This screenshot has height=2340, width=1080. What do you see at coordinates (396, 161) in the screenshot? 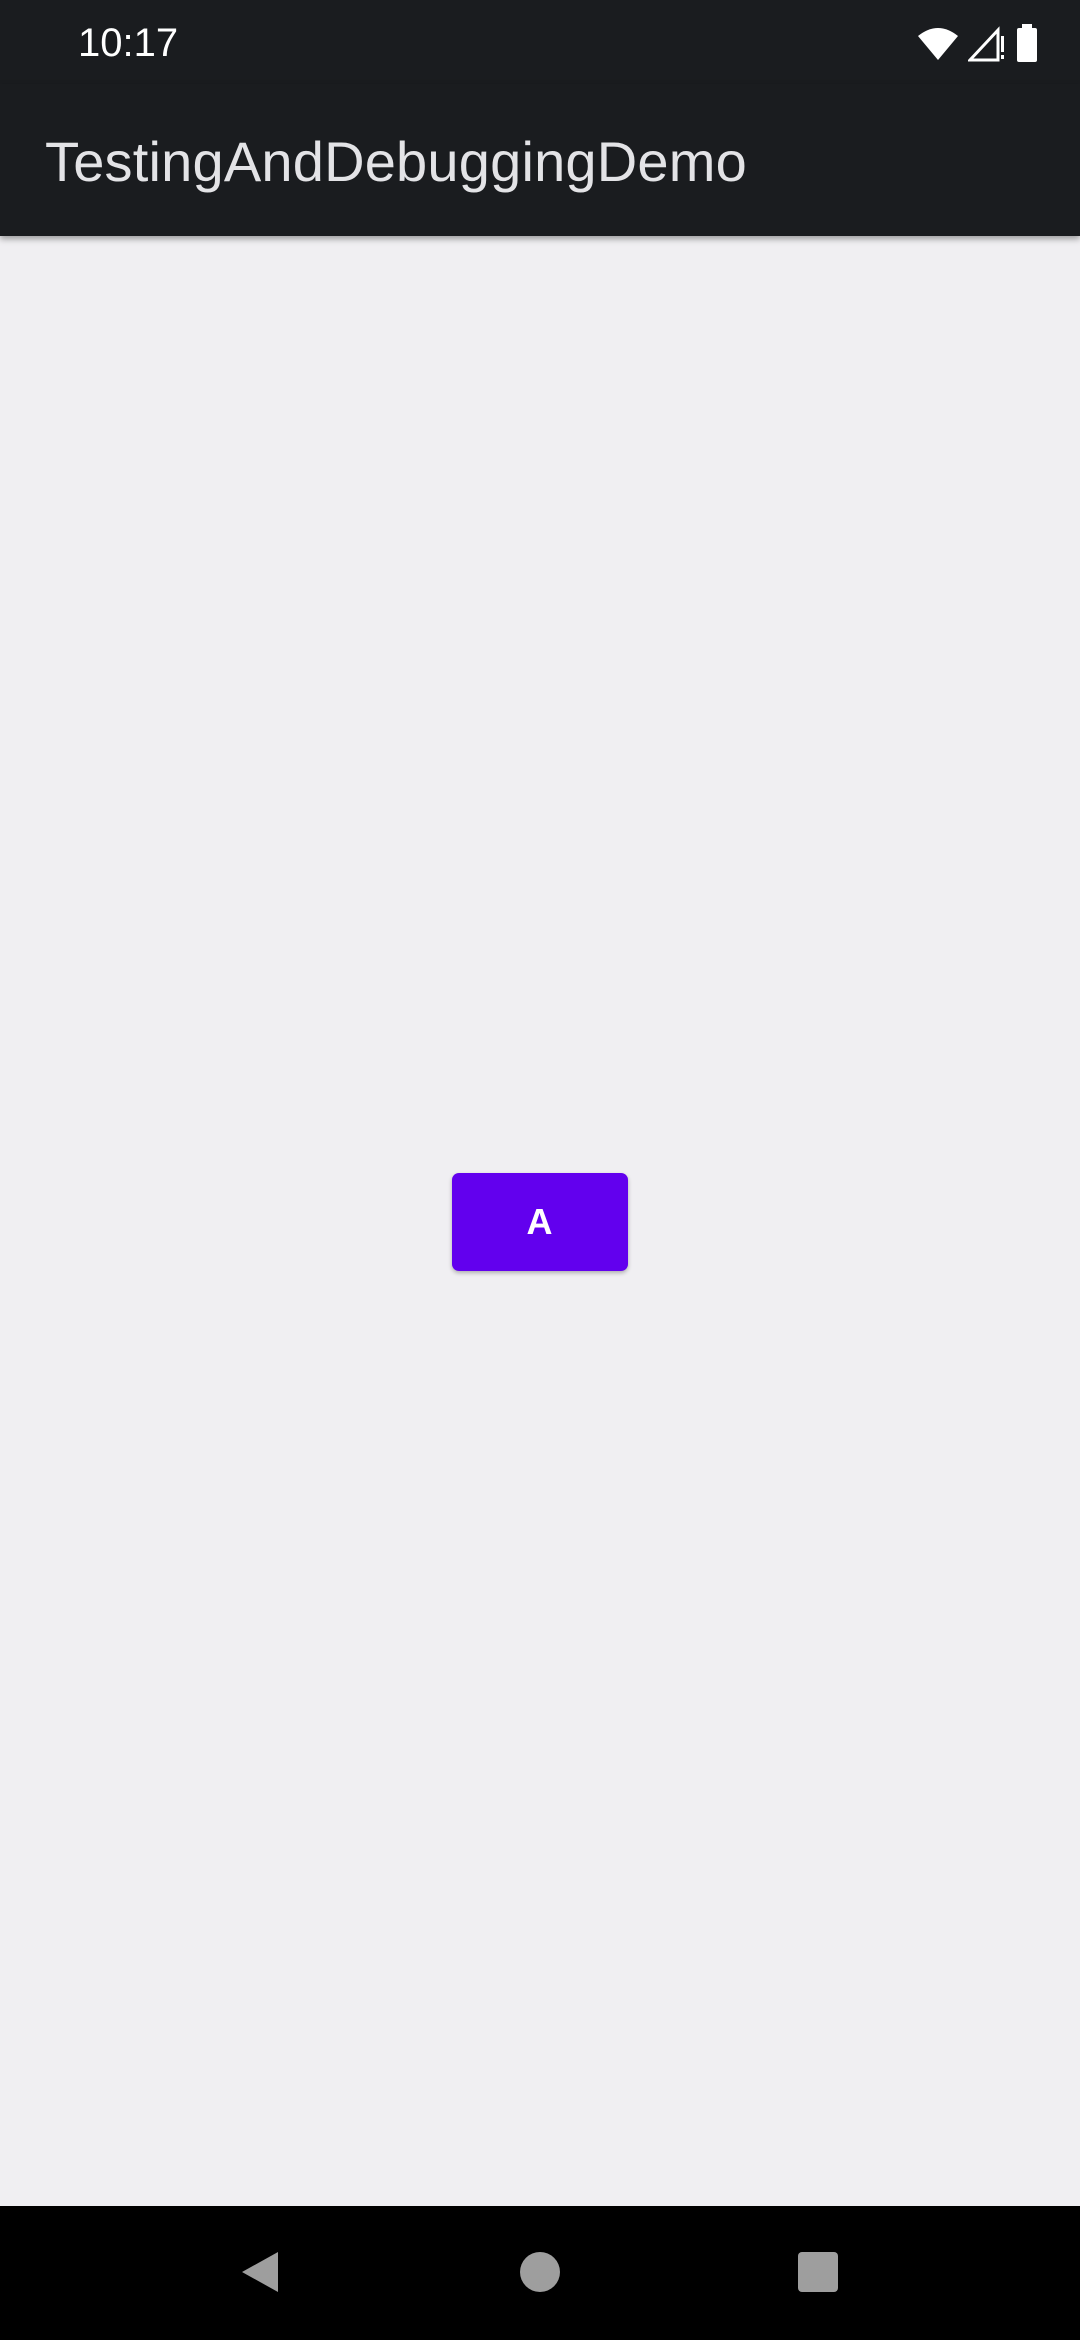
I see `app-title: TestingAndDebuggingDemo` at bounding box center [396, 161].